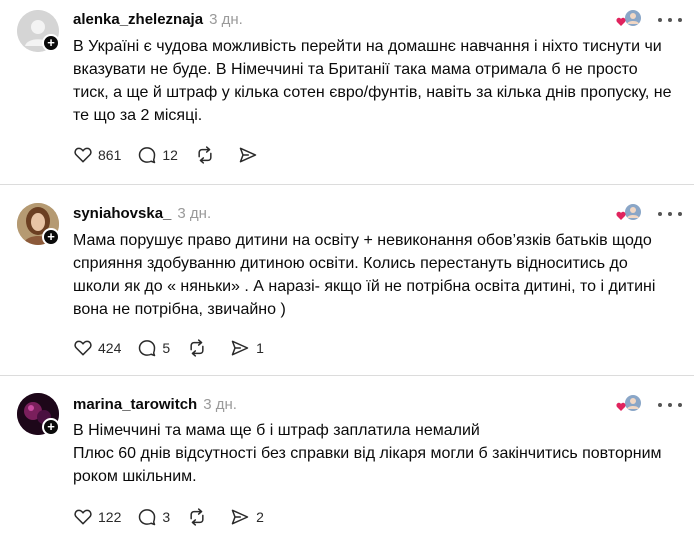  I want to click on username: marina_tarowitch 3 дн., so click(155, 404).